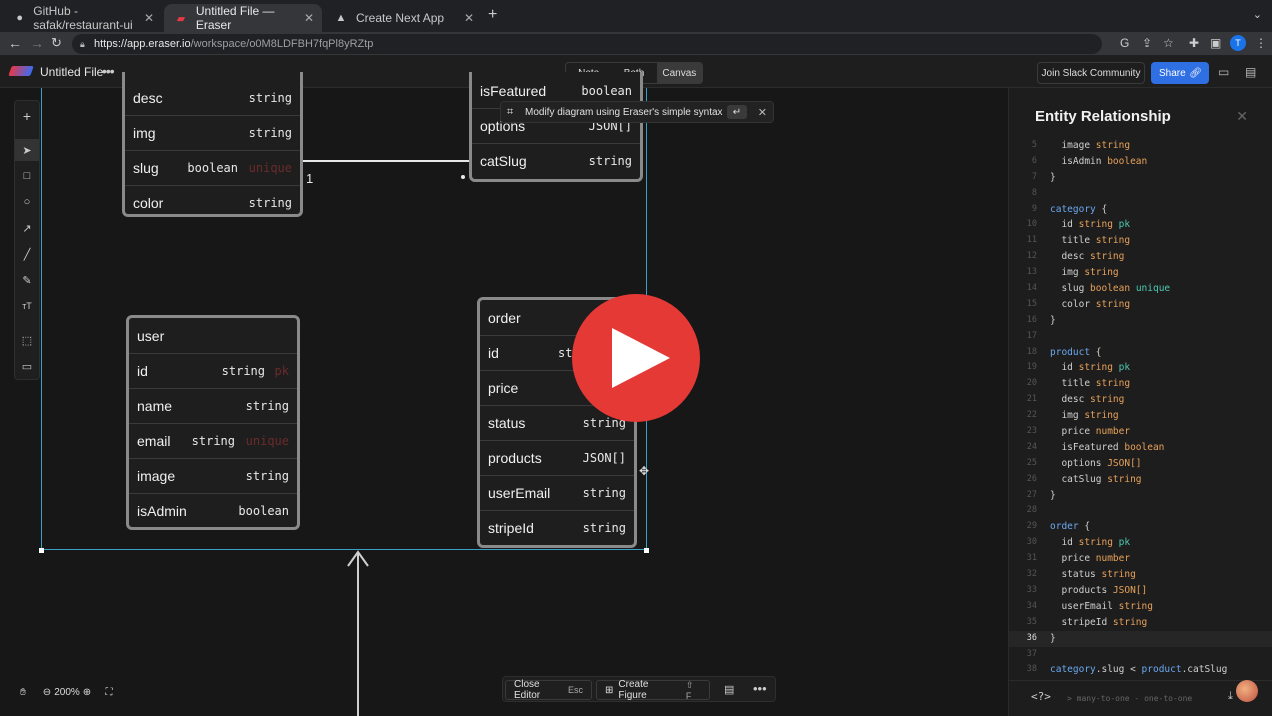 This screenshot has height=716, width=1272. Describe the element at coordinates (1140, 464) in the screenshot. I see `code-line: 25 options JSON[]` at that location.